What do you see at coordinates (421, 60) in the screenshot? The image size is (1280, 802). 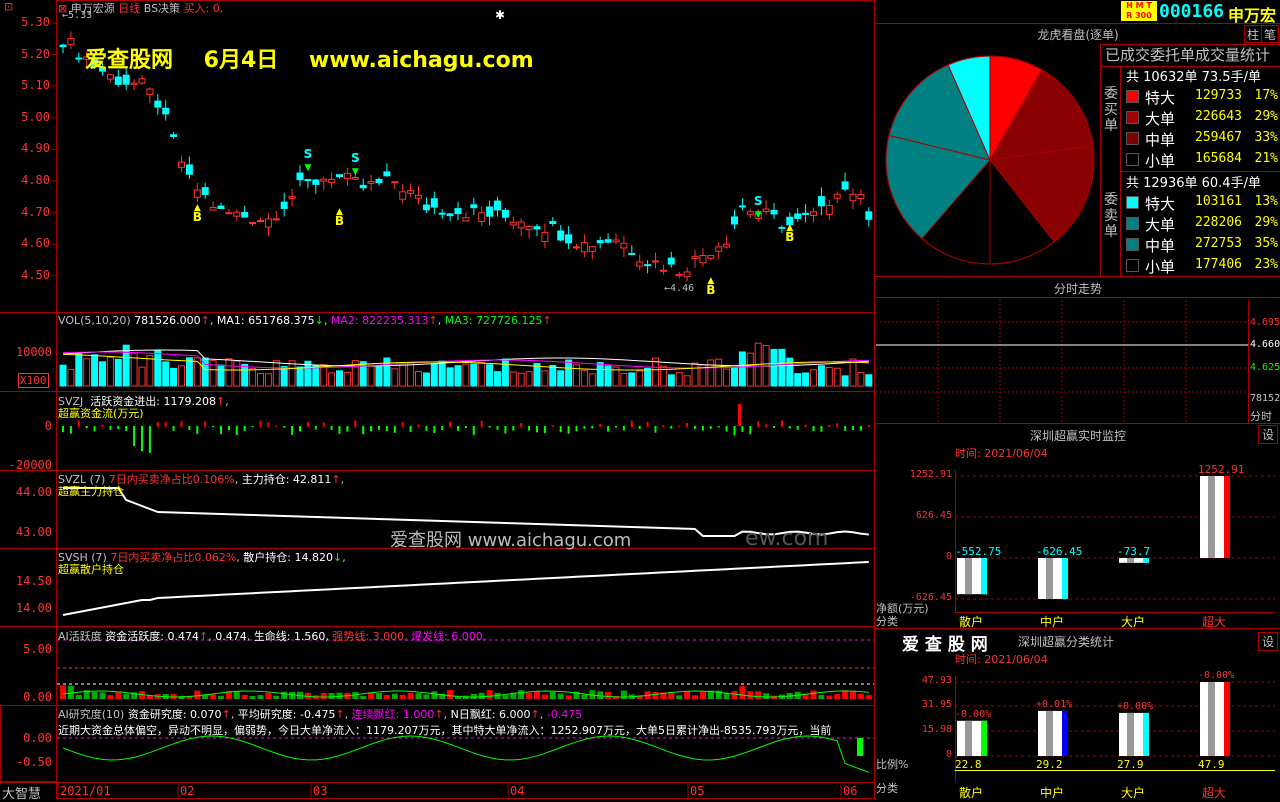 I see `watermark-url: www.aichagu.com` at bounding box center [421, 60].